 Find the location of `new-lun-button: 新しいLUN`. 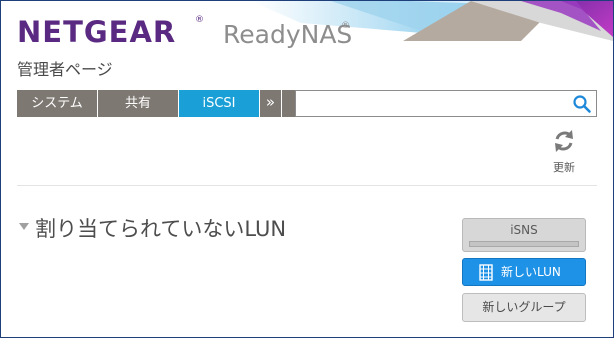

new-lun-button: 新しいLUN is located at coordinates (524, 272).